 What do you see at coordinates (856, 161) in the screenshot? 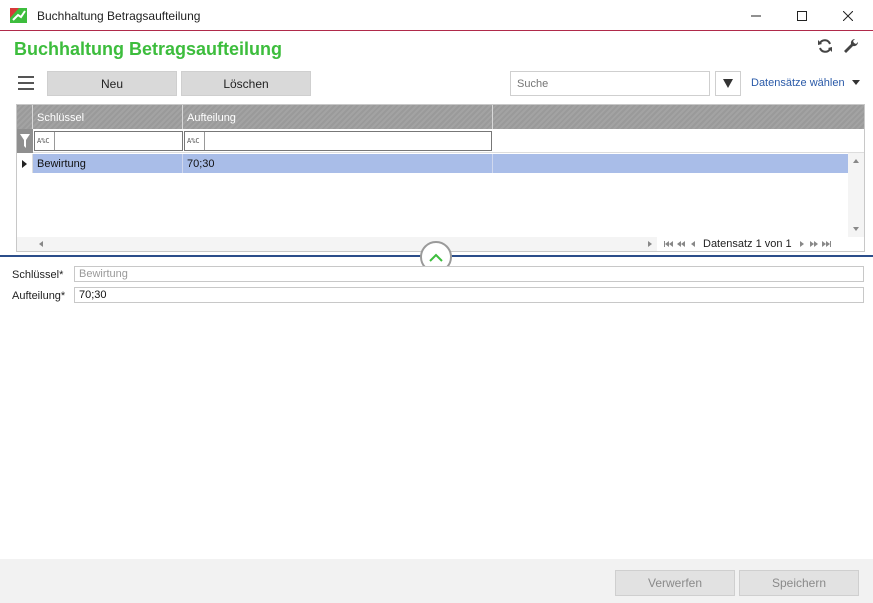
I see `scroll-up-icon` at bounding box center [856, 161].